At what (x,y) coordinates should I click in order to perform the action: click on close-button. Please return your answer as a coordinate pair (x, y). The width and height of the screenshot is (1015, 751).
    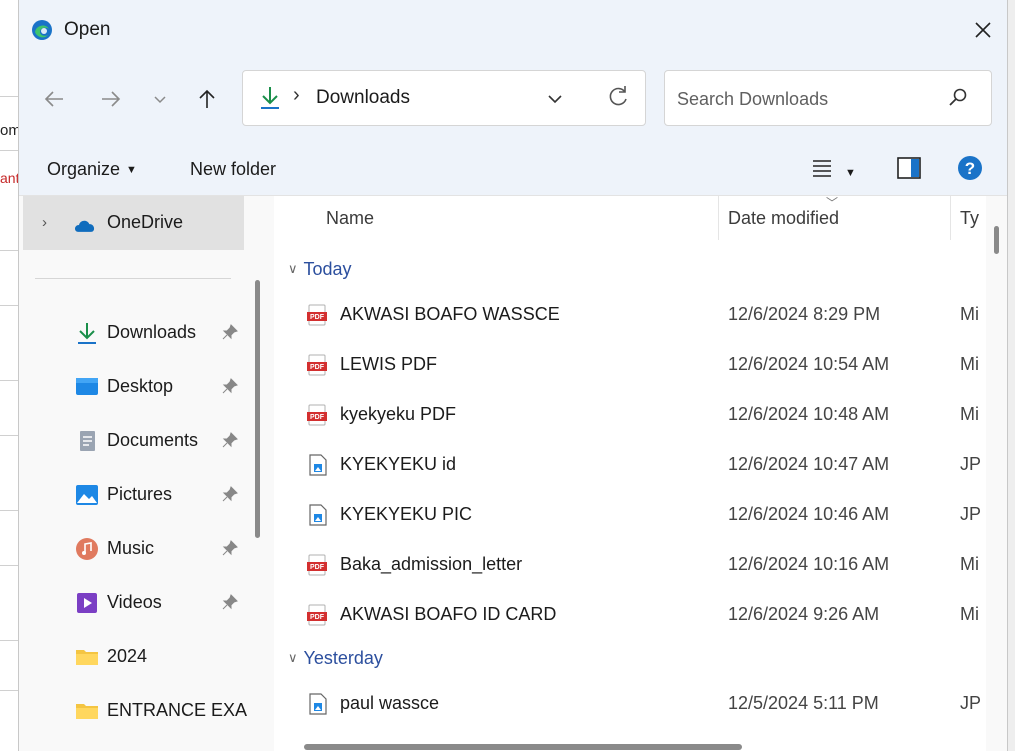
    Looking at the image, I should click on (983, 30).